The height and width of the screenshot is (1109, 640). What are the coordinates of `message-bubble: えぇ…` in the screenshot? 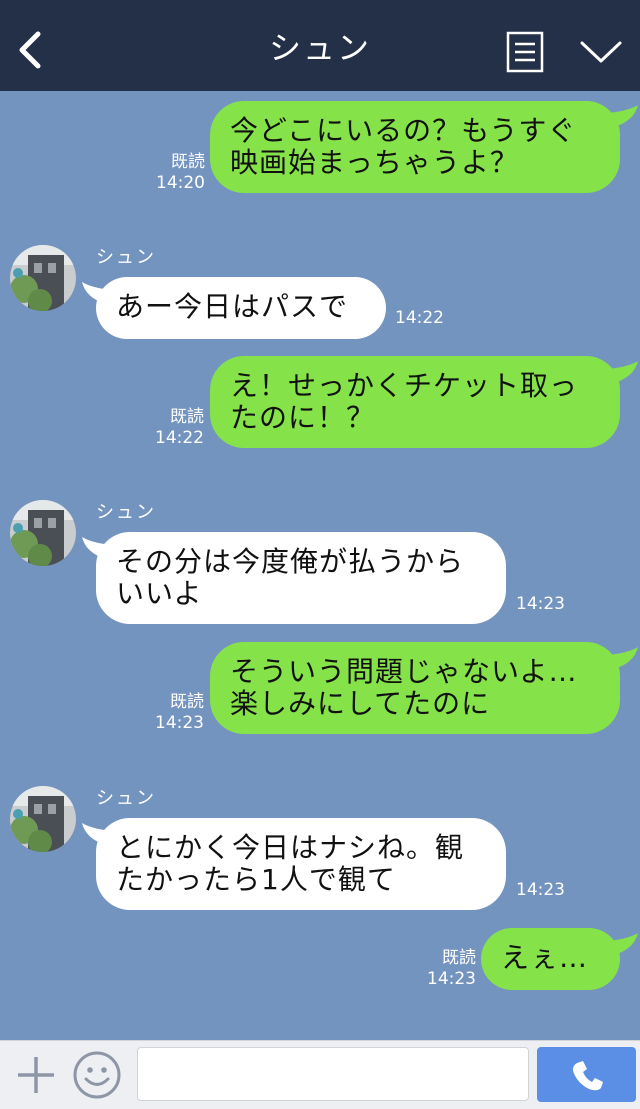 It's located at (550, 959).